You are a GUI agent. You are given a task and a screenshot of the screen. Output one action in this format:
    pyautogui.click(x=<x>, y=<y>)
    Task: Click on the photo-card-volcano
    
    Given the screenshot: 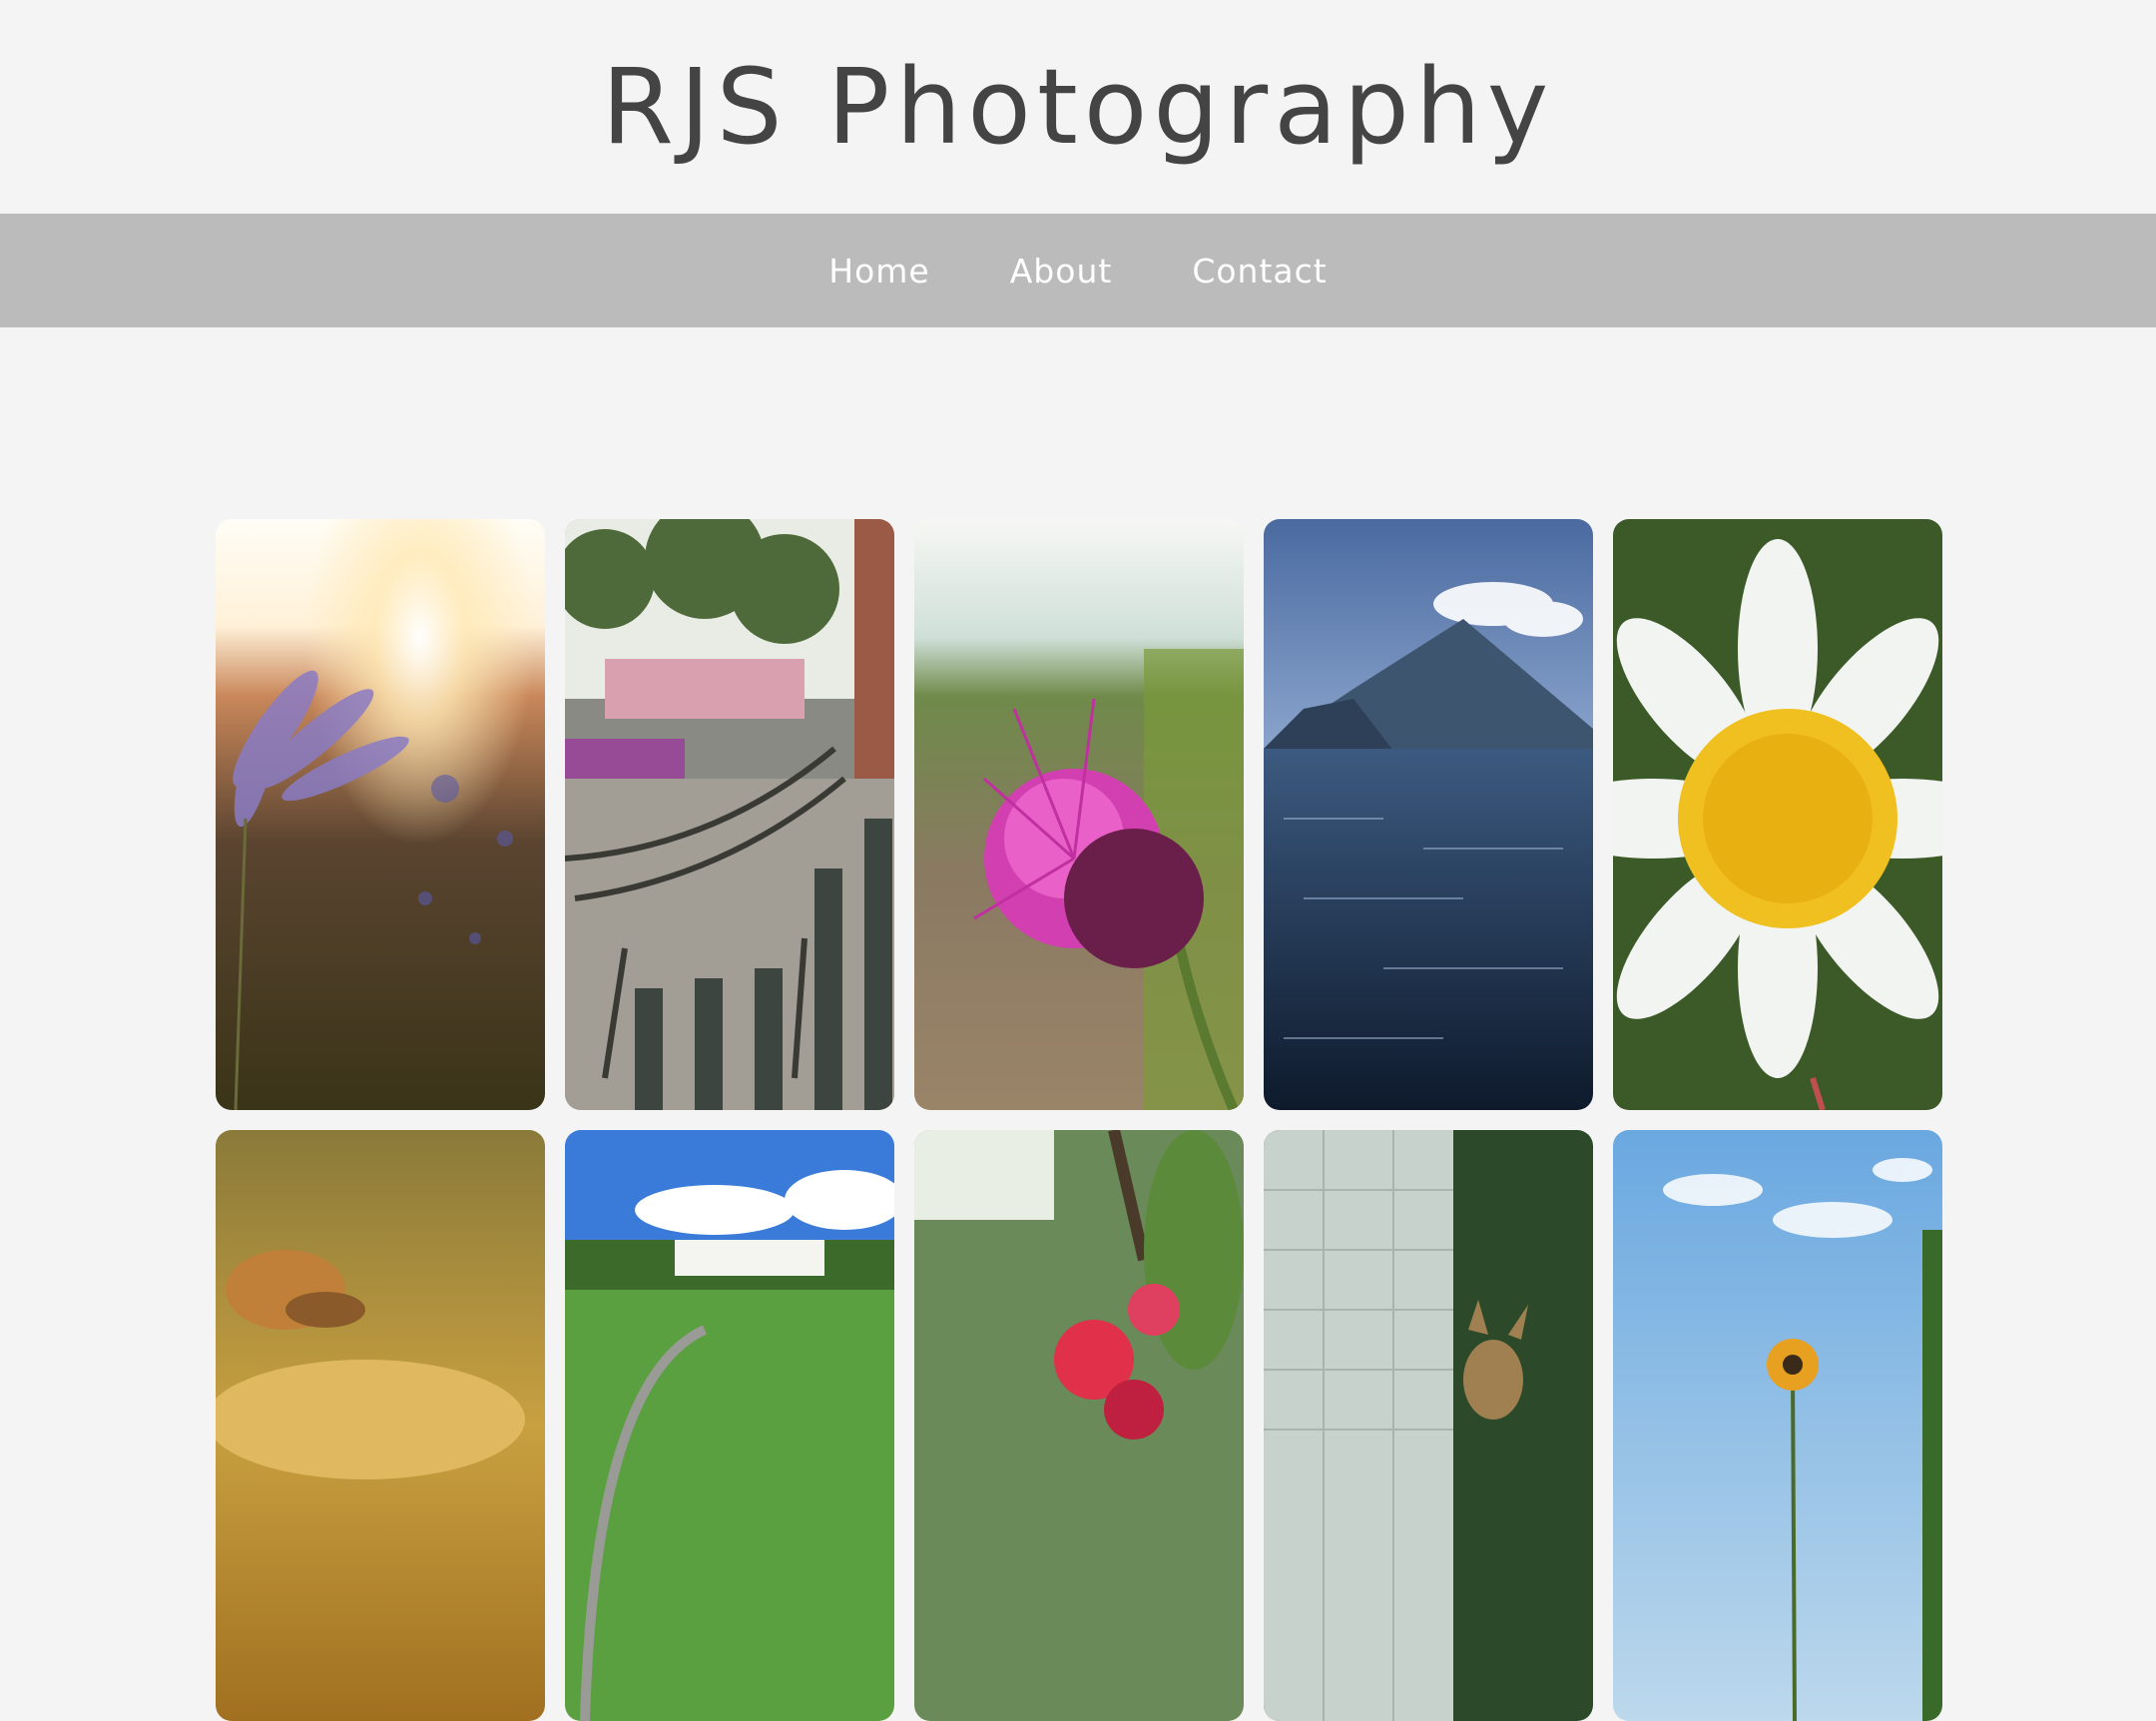 What is the action you would take?
    pyautogui.click(x=1428, y=814)
    